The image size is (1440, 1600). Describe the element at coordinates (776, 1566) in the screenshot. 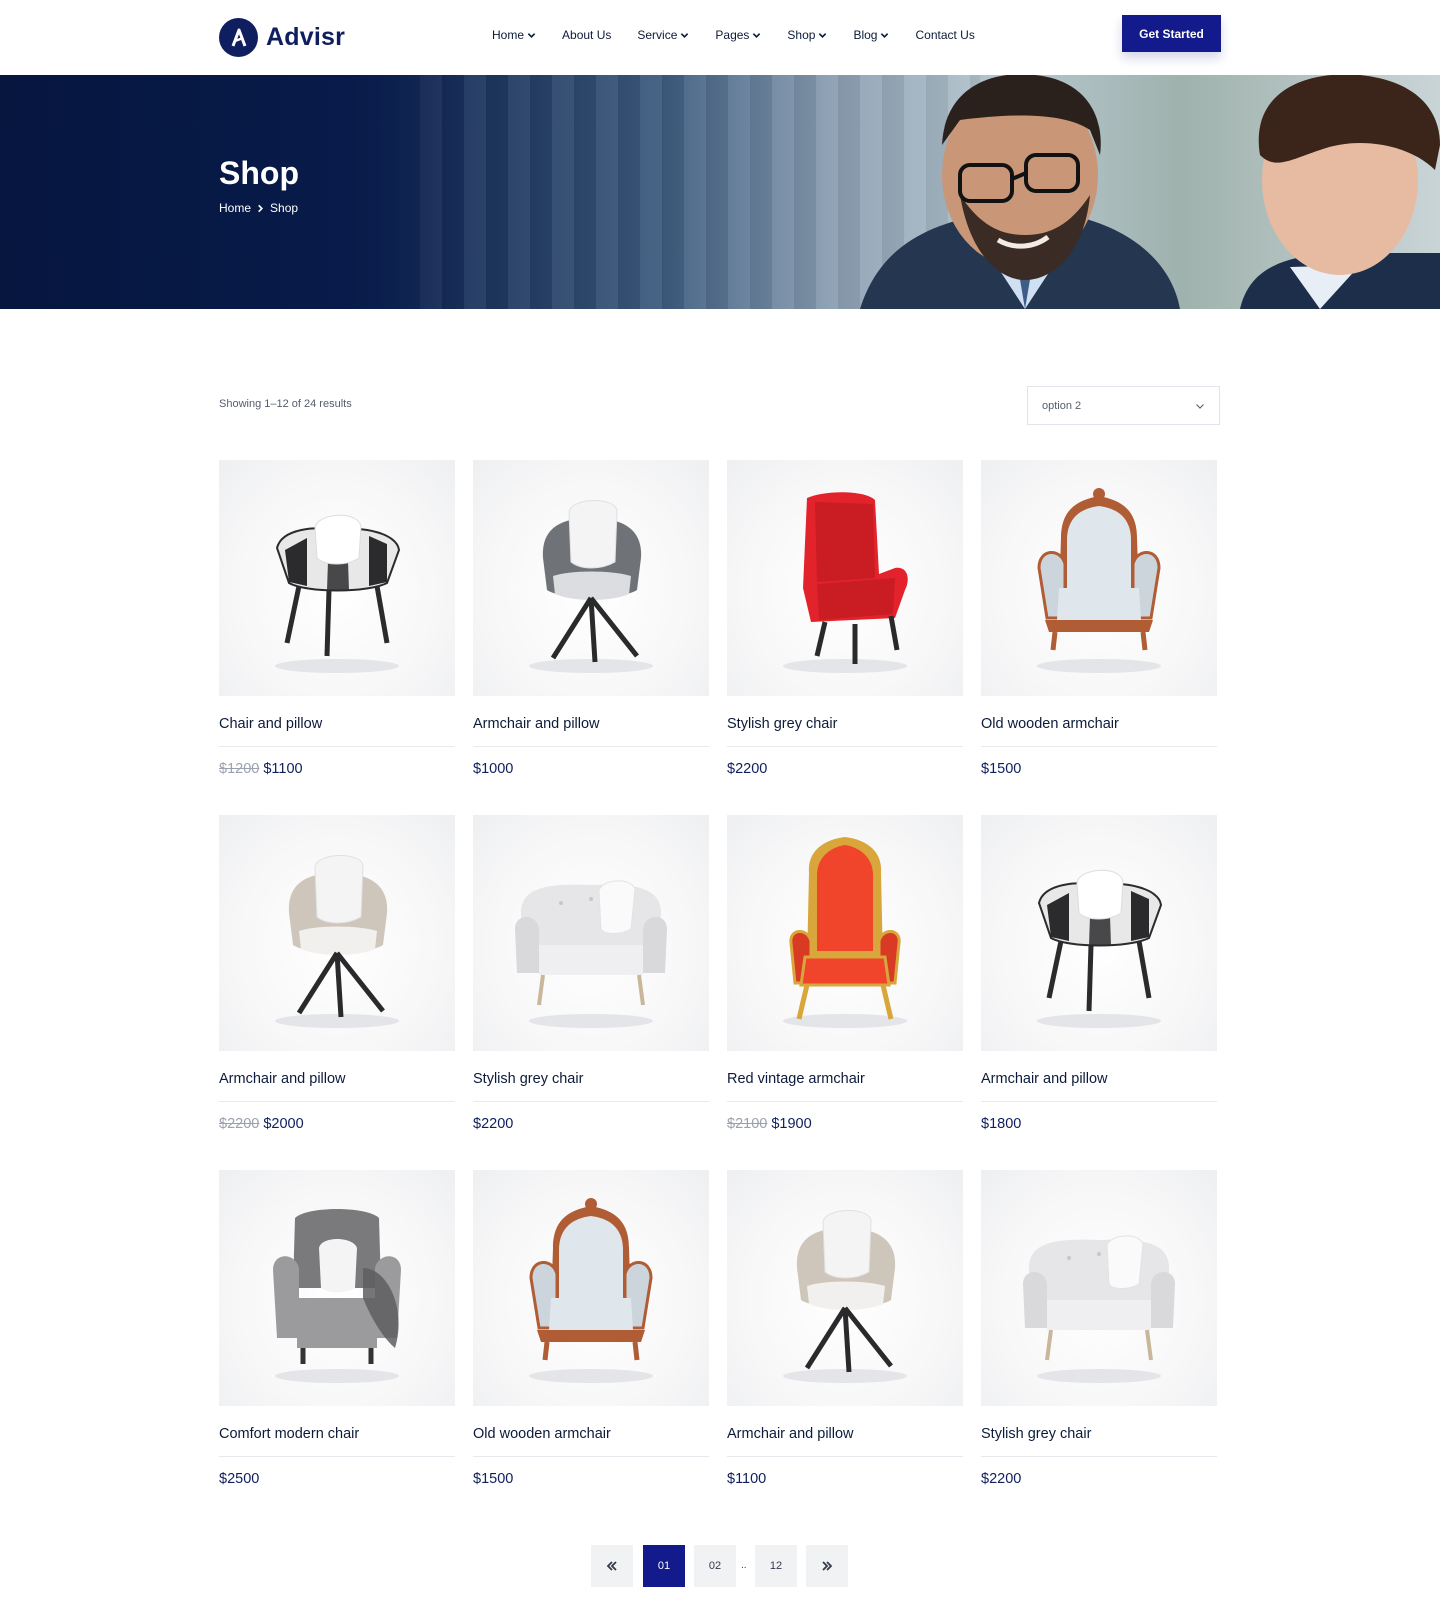

I see `pagination-page-12: 12` at that location.